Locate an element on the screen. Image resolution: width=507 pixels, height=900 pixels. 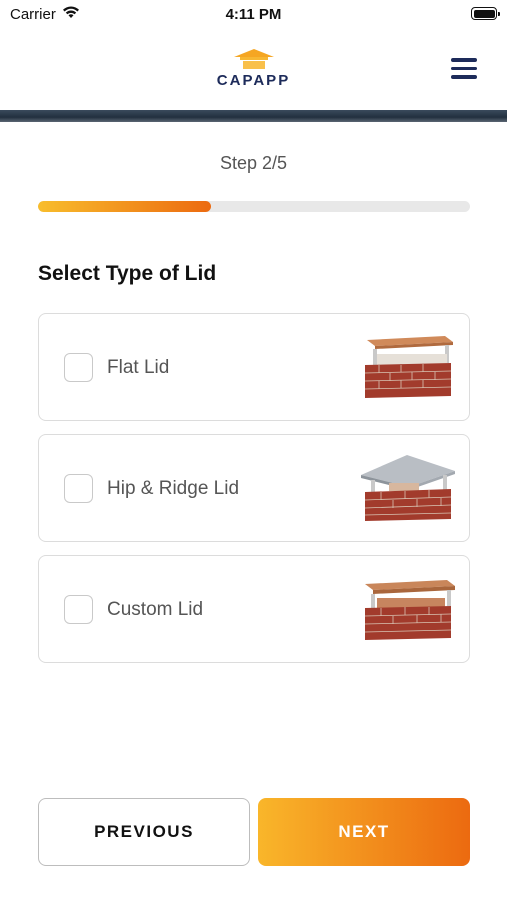
status-bar: Carrier 4:11 PM is located at coordinates (253, 15).